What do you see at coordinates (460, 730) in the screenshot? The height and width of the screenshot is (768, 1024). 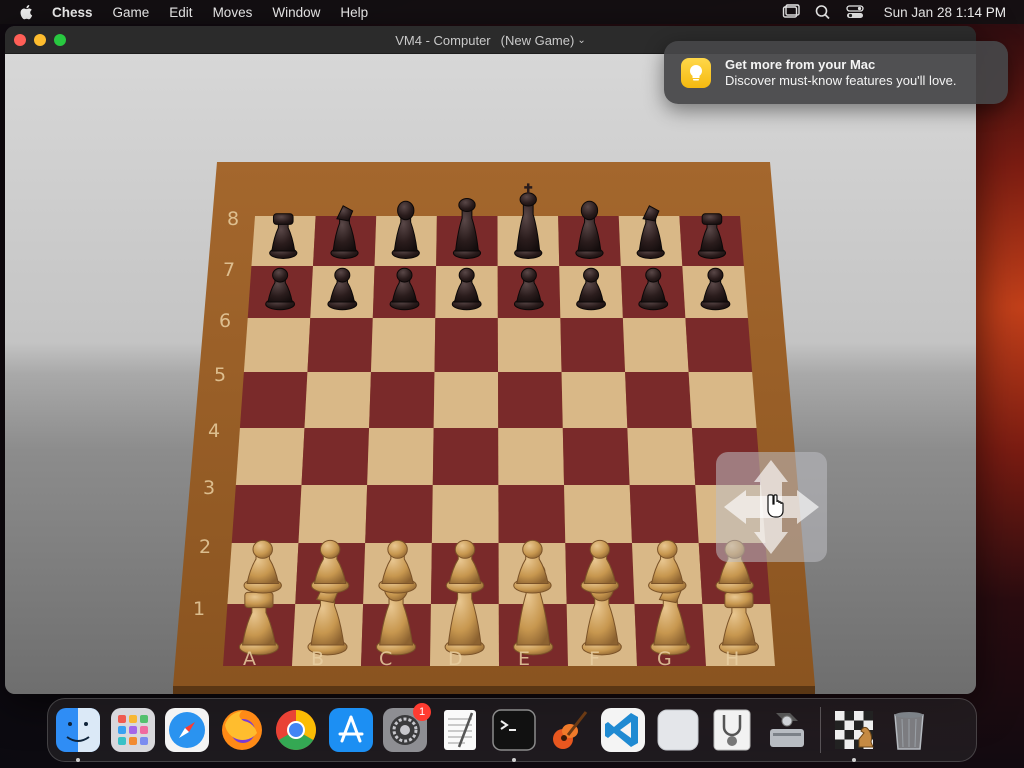 I see `dock-textedit` at bounding box center [460, 730].